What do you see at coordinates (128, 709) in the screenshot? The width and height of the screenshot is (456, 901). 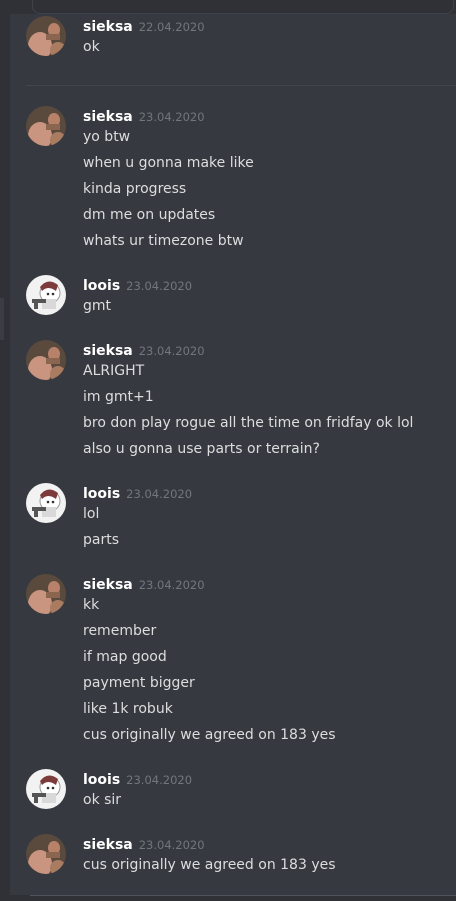 I see `message-text: like 1k robuk` at bounding box center [128, 709].